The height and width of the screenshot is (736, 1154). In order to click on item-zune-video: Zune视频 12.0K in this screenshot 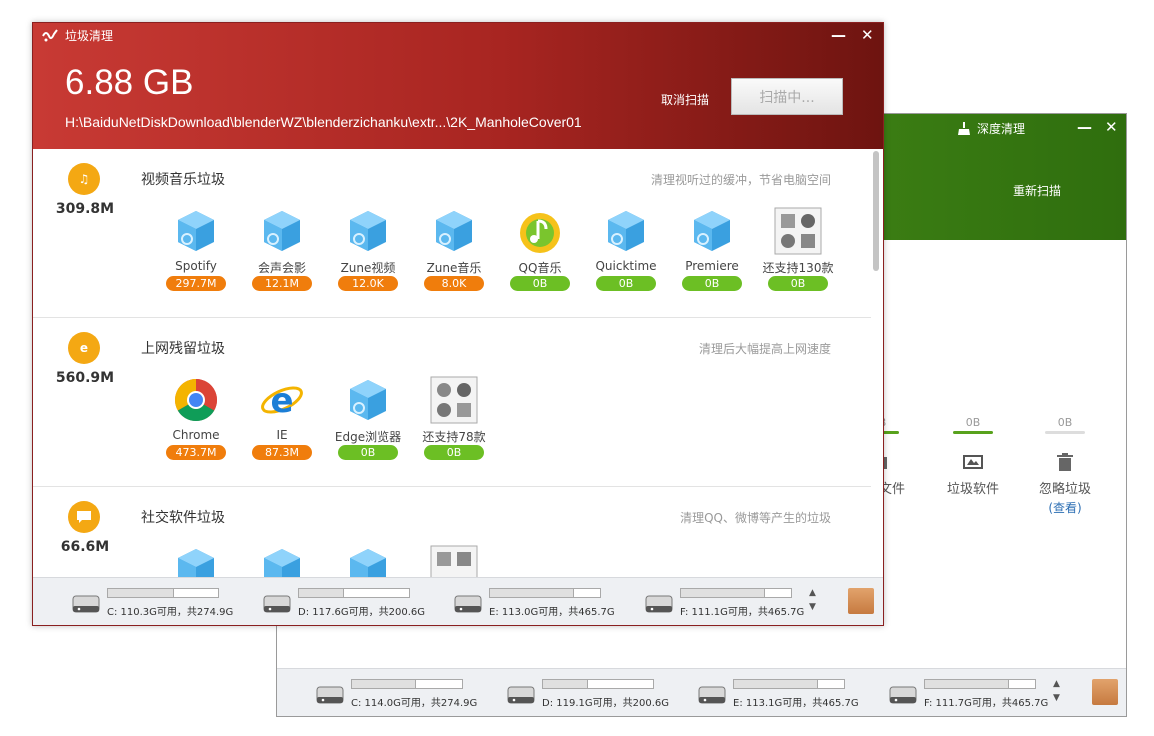, I will do `click(368, 249)`.